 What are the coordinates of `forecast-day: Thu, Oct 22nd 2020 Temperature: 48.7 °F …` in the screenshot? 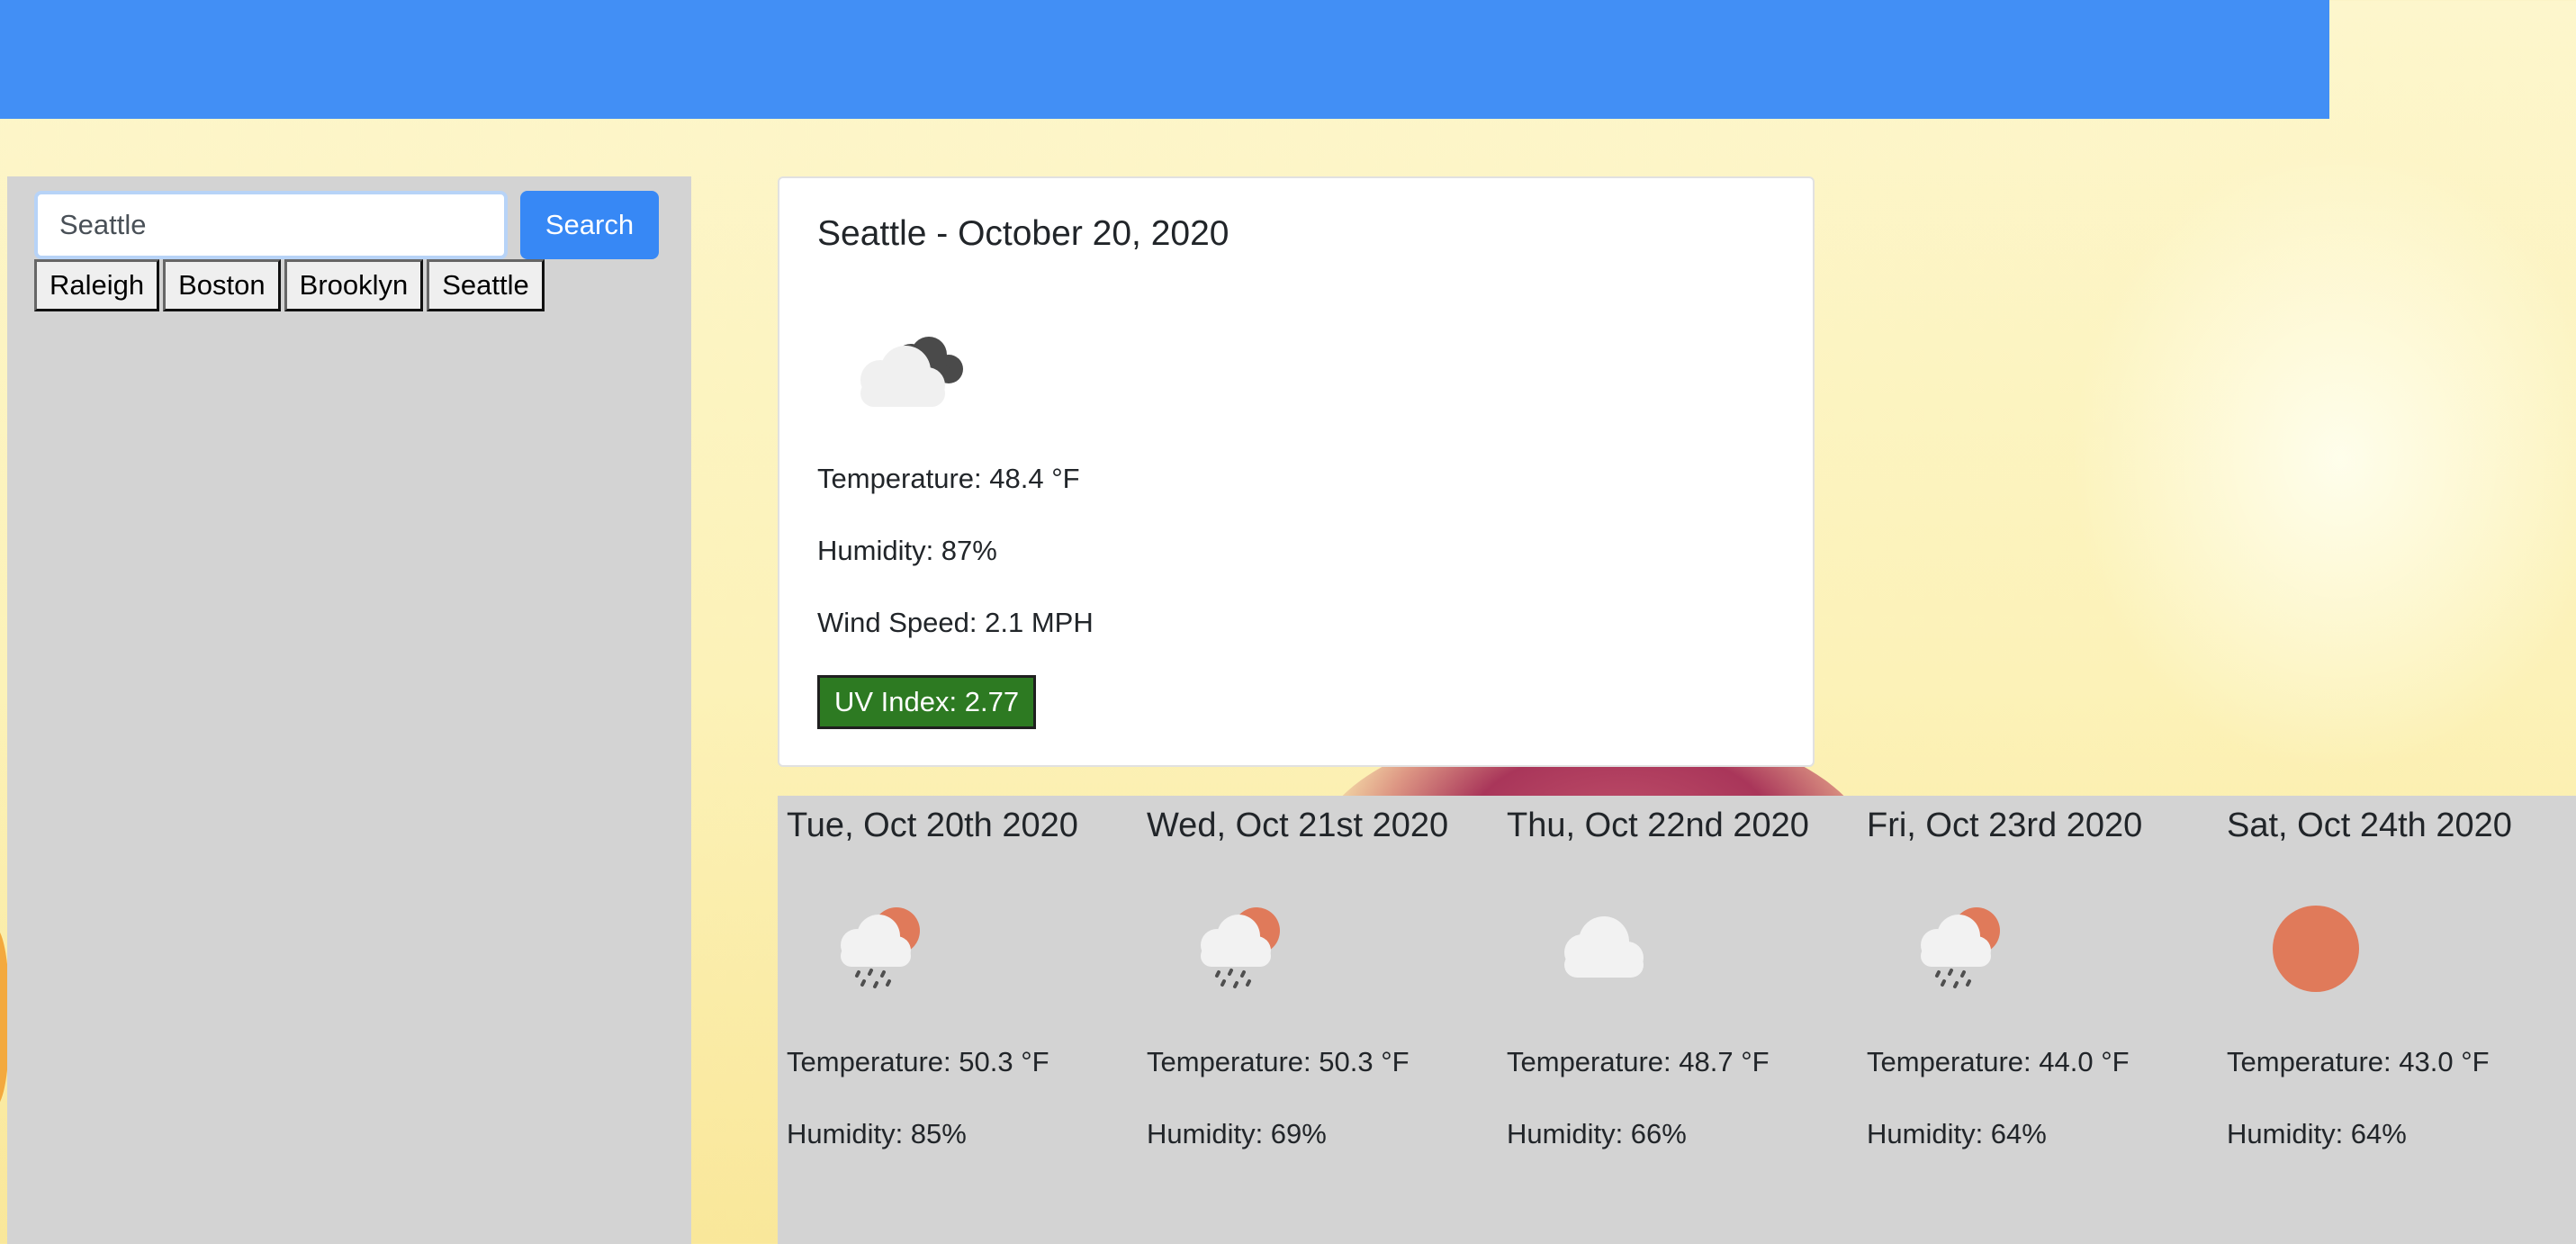 It's located at (1678, 1020).